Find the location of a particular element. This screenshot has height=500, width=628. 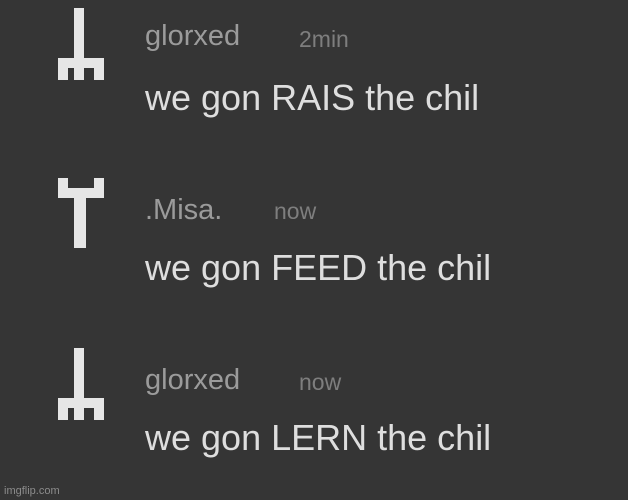

message-text: we gon FEED the chil is located at coordinates (318, 267).